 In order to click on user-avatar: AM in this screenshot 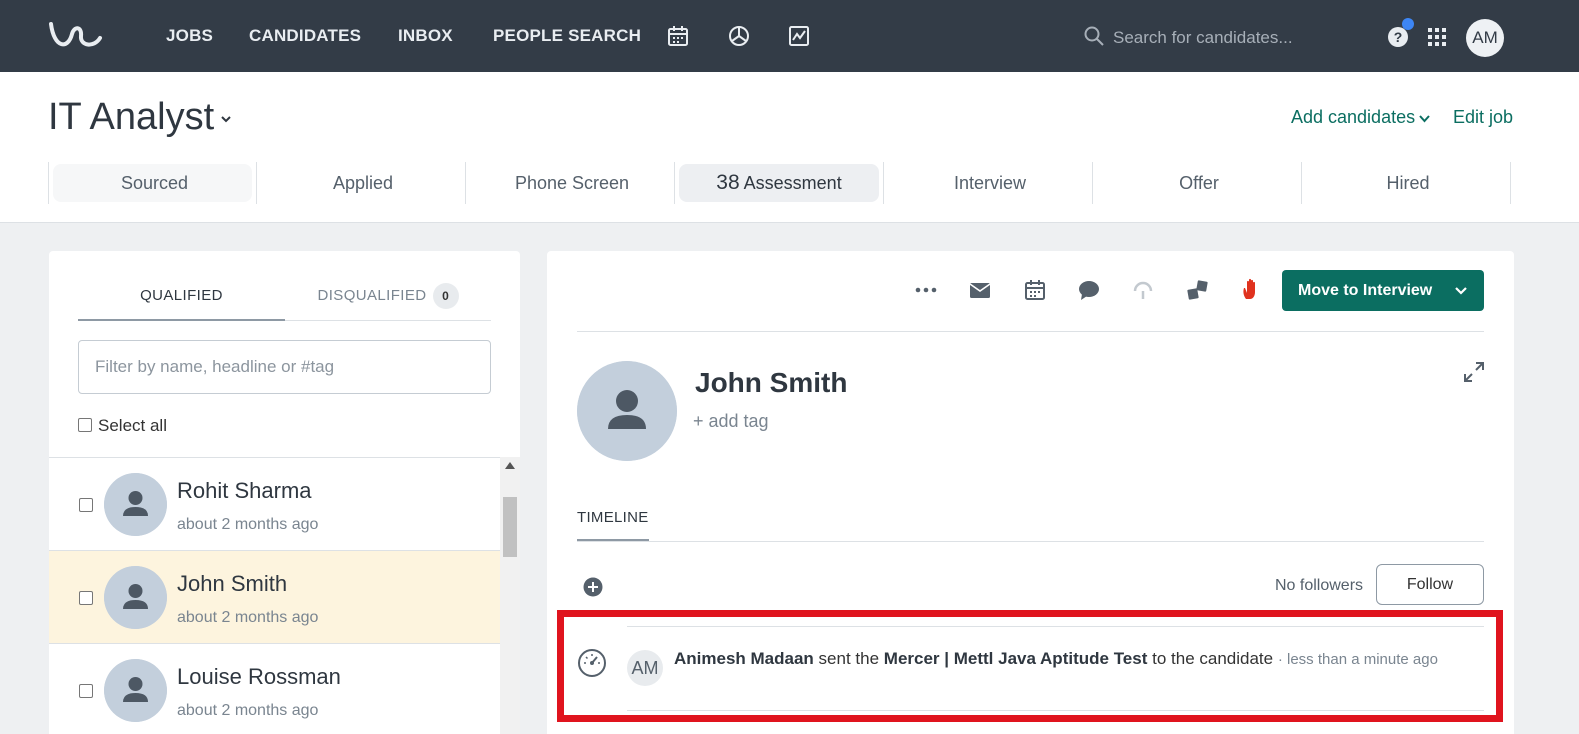, I will do `click(1485, 38)`.